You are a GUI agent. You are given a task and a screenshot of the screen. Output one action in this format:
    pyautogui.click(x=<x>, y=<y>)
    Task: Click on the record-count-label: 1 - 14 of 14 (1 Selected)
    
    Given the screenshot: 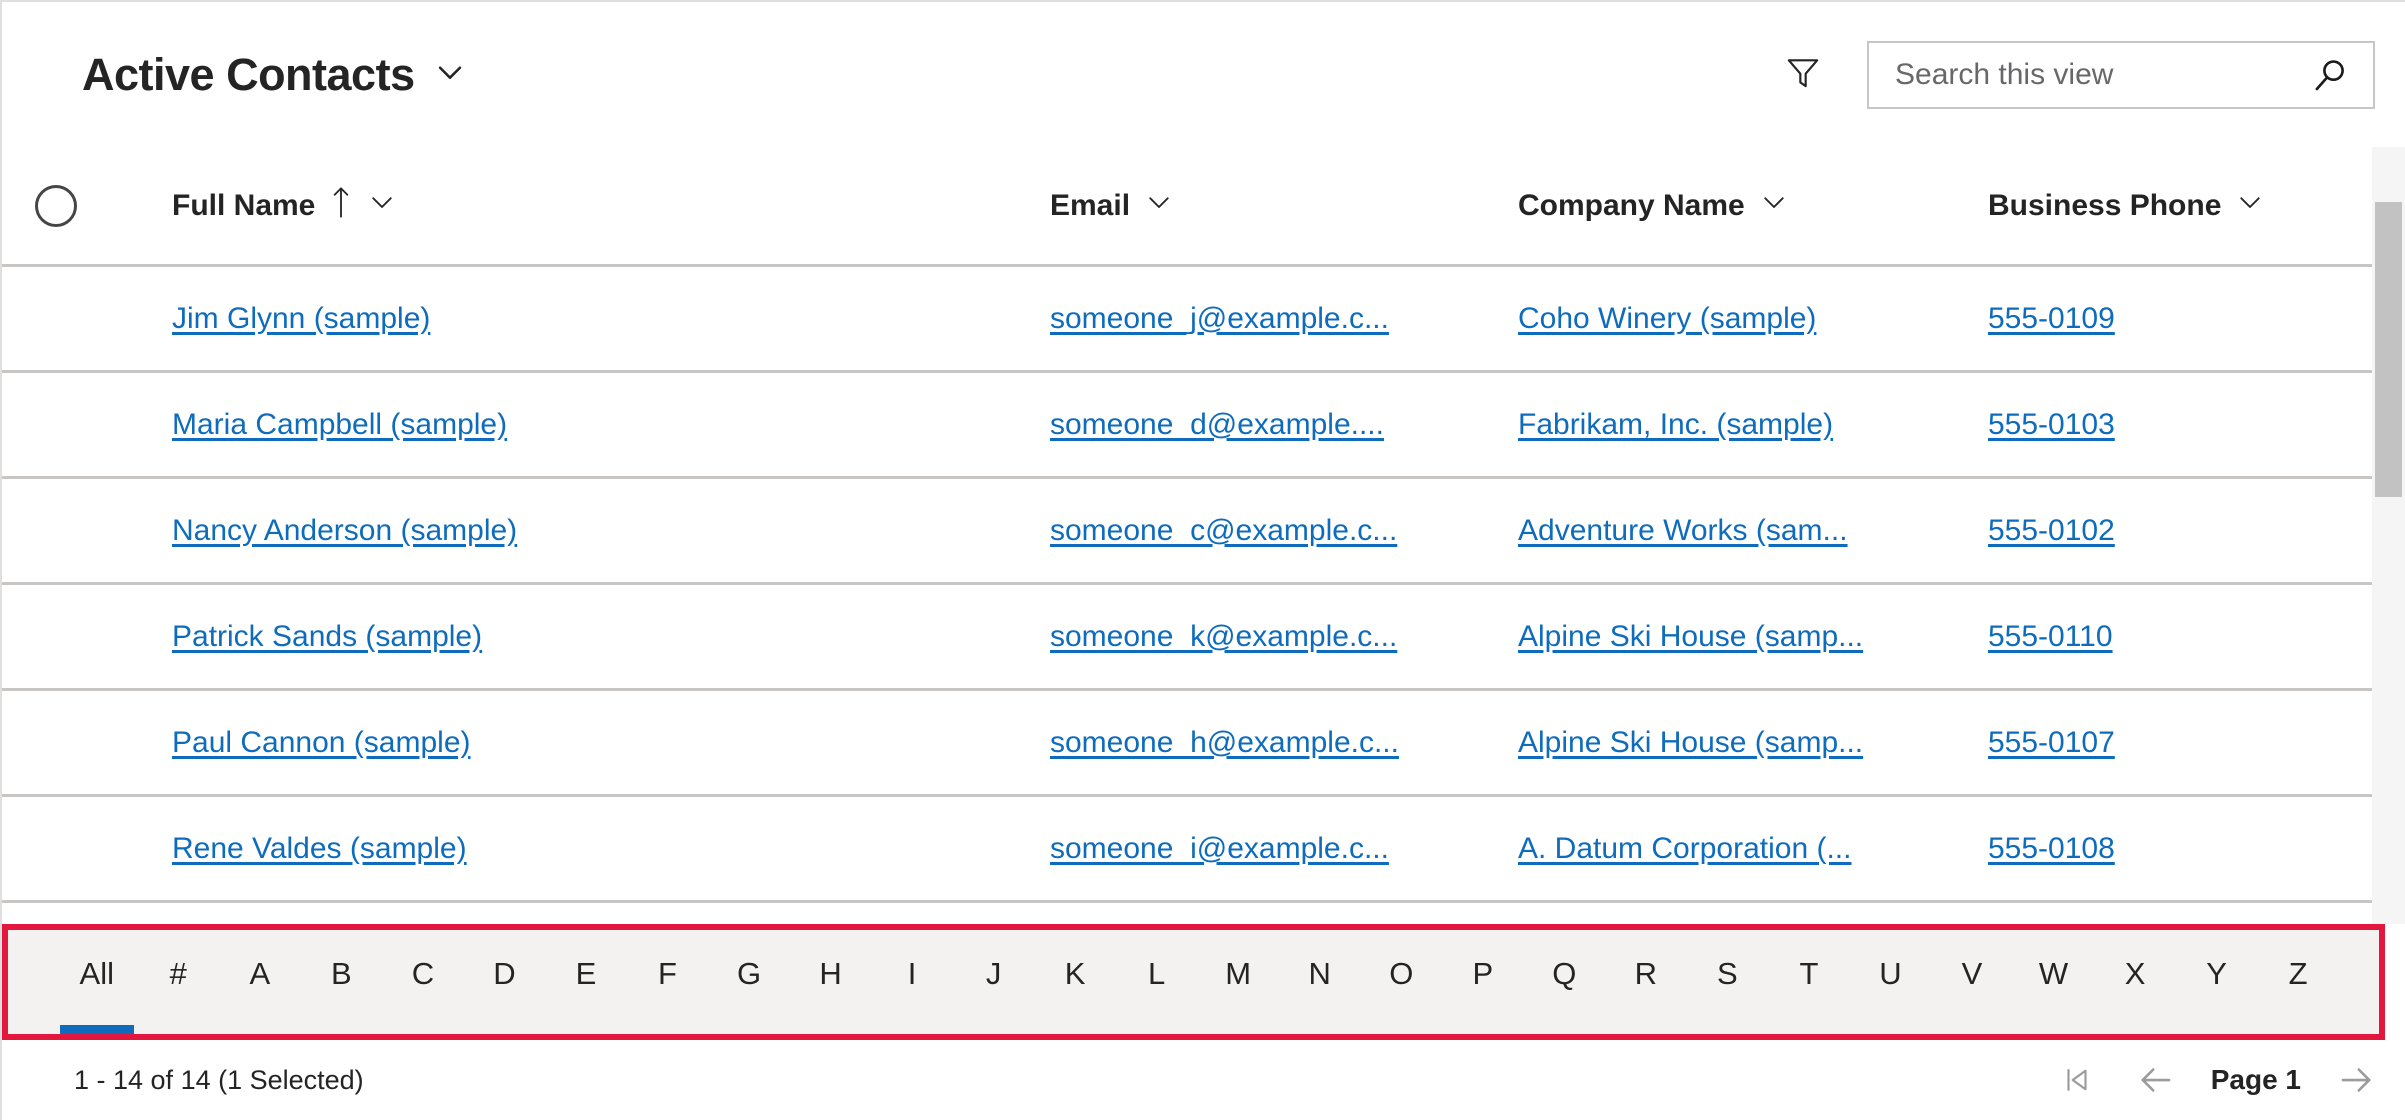 What is the action you would take?
    pyautogui.click(x=219, y=1079)
    